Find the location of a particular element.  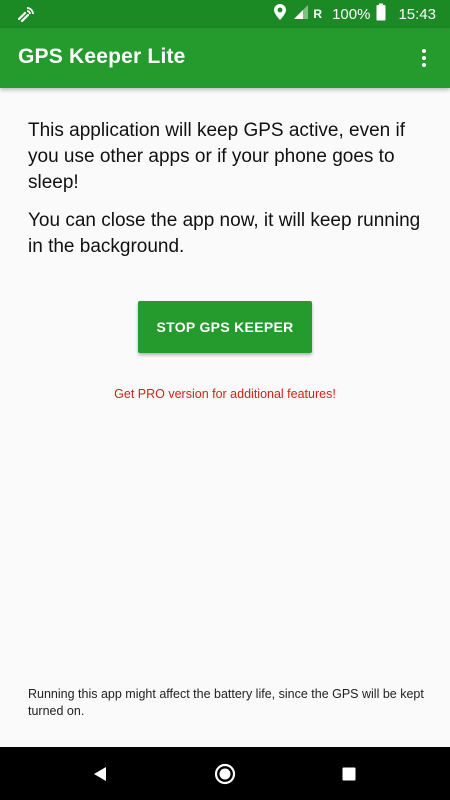

app-title: GPS Keeper Lite is located at coordinates (102, 56).